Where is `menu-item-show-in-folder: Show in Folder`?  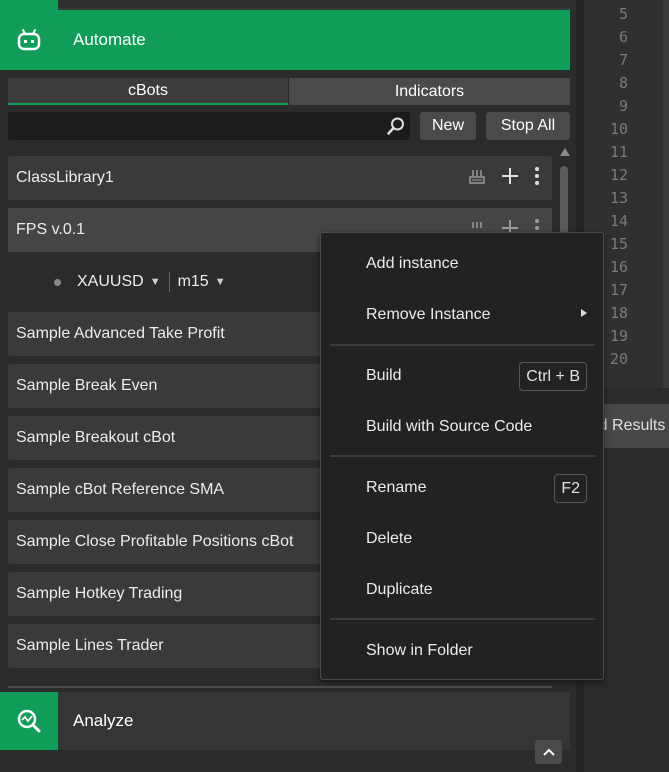 menu-item-show-in-folder: Show in Folder is located at coordinates (462, 651).